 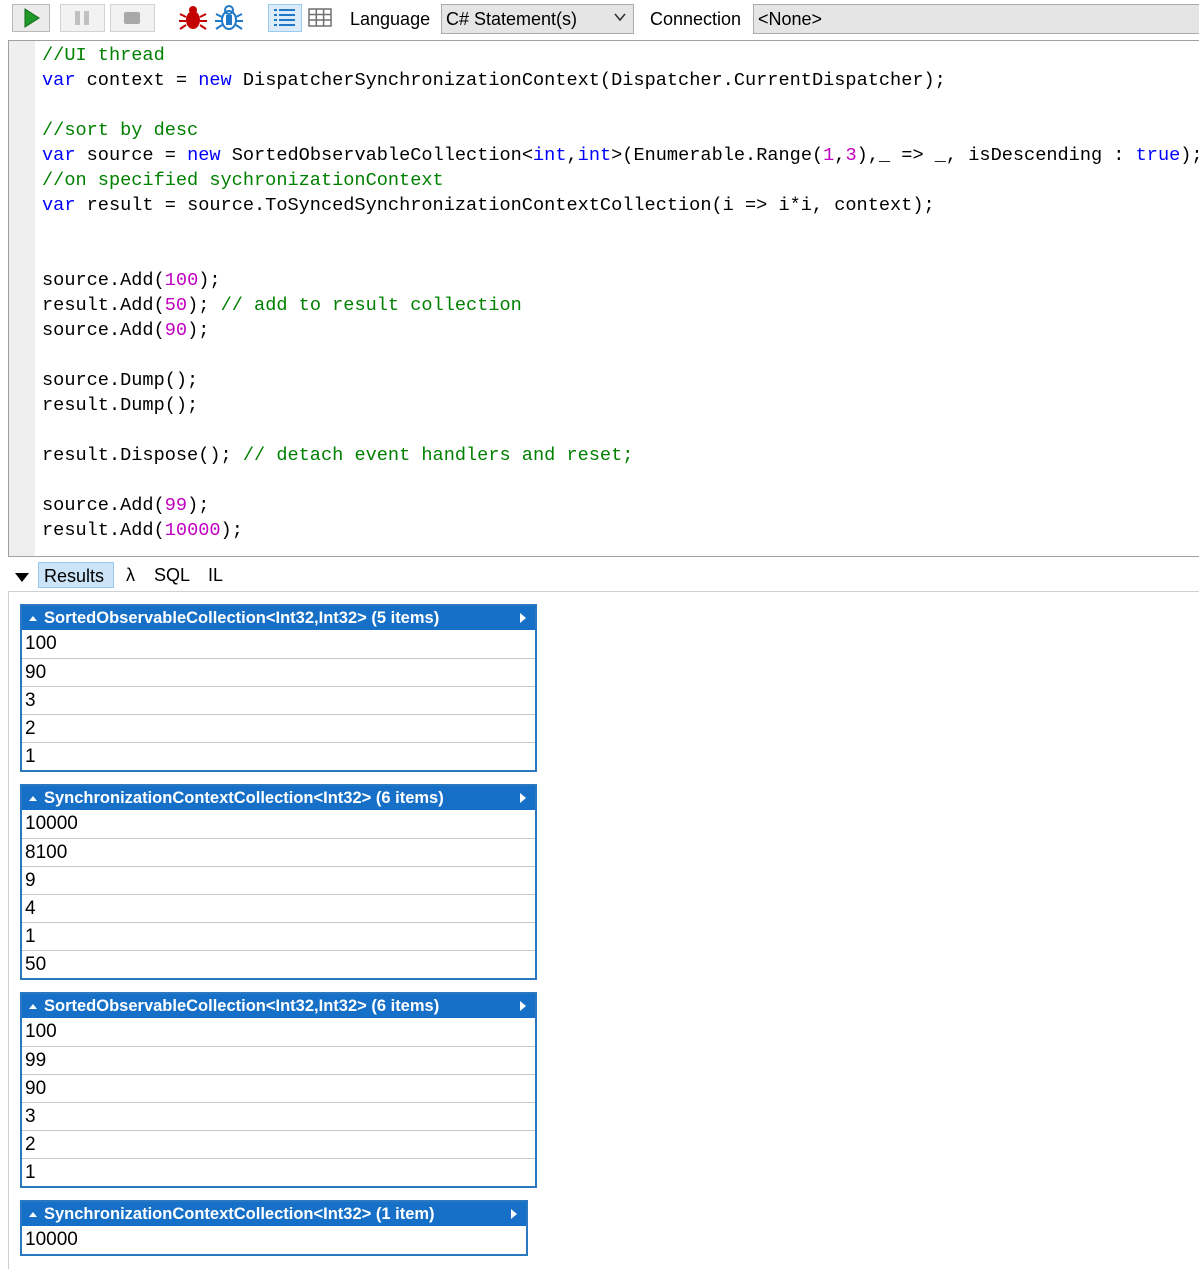 I want to click on bug-icon, so click(x=193, y=18).